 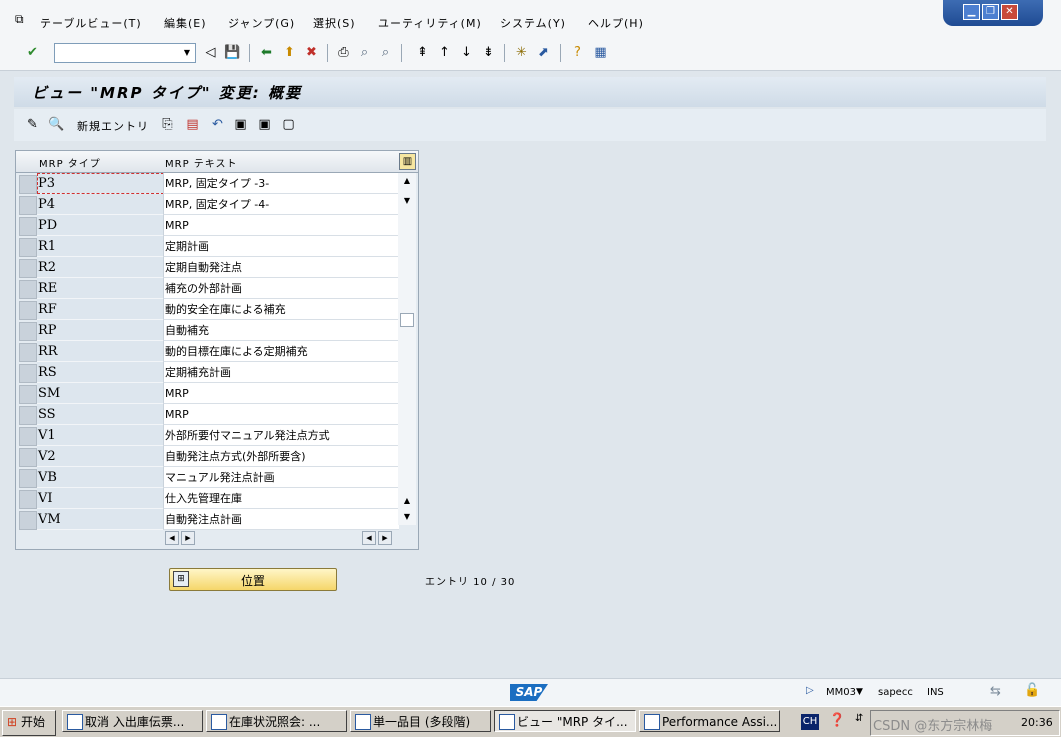 What do you see at coordinates (422, 52) in the screenshot?
I see `first-page-icon: ⇞` at bounding box center [422, 52].